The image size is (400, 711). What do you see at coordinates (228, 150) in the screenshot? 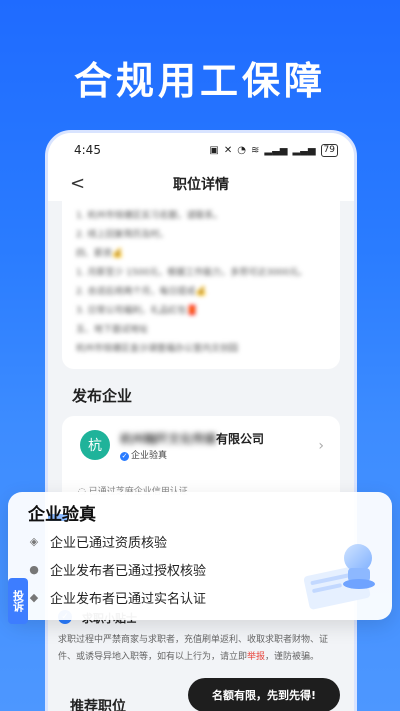
I see `mute-icon: ✕` at bounding box center [228, 150].